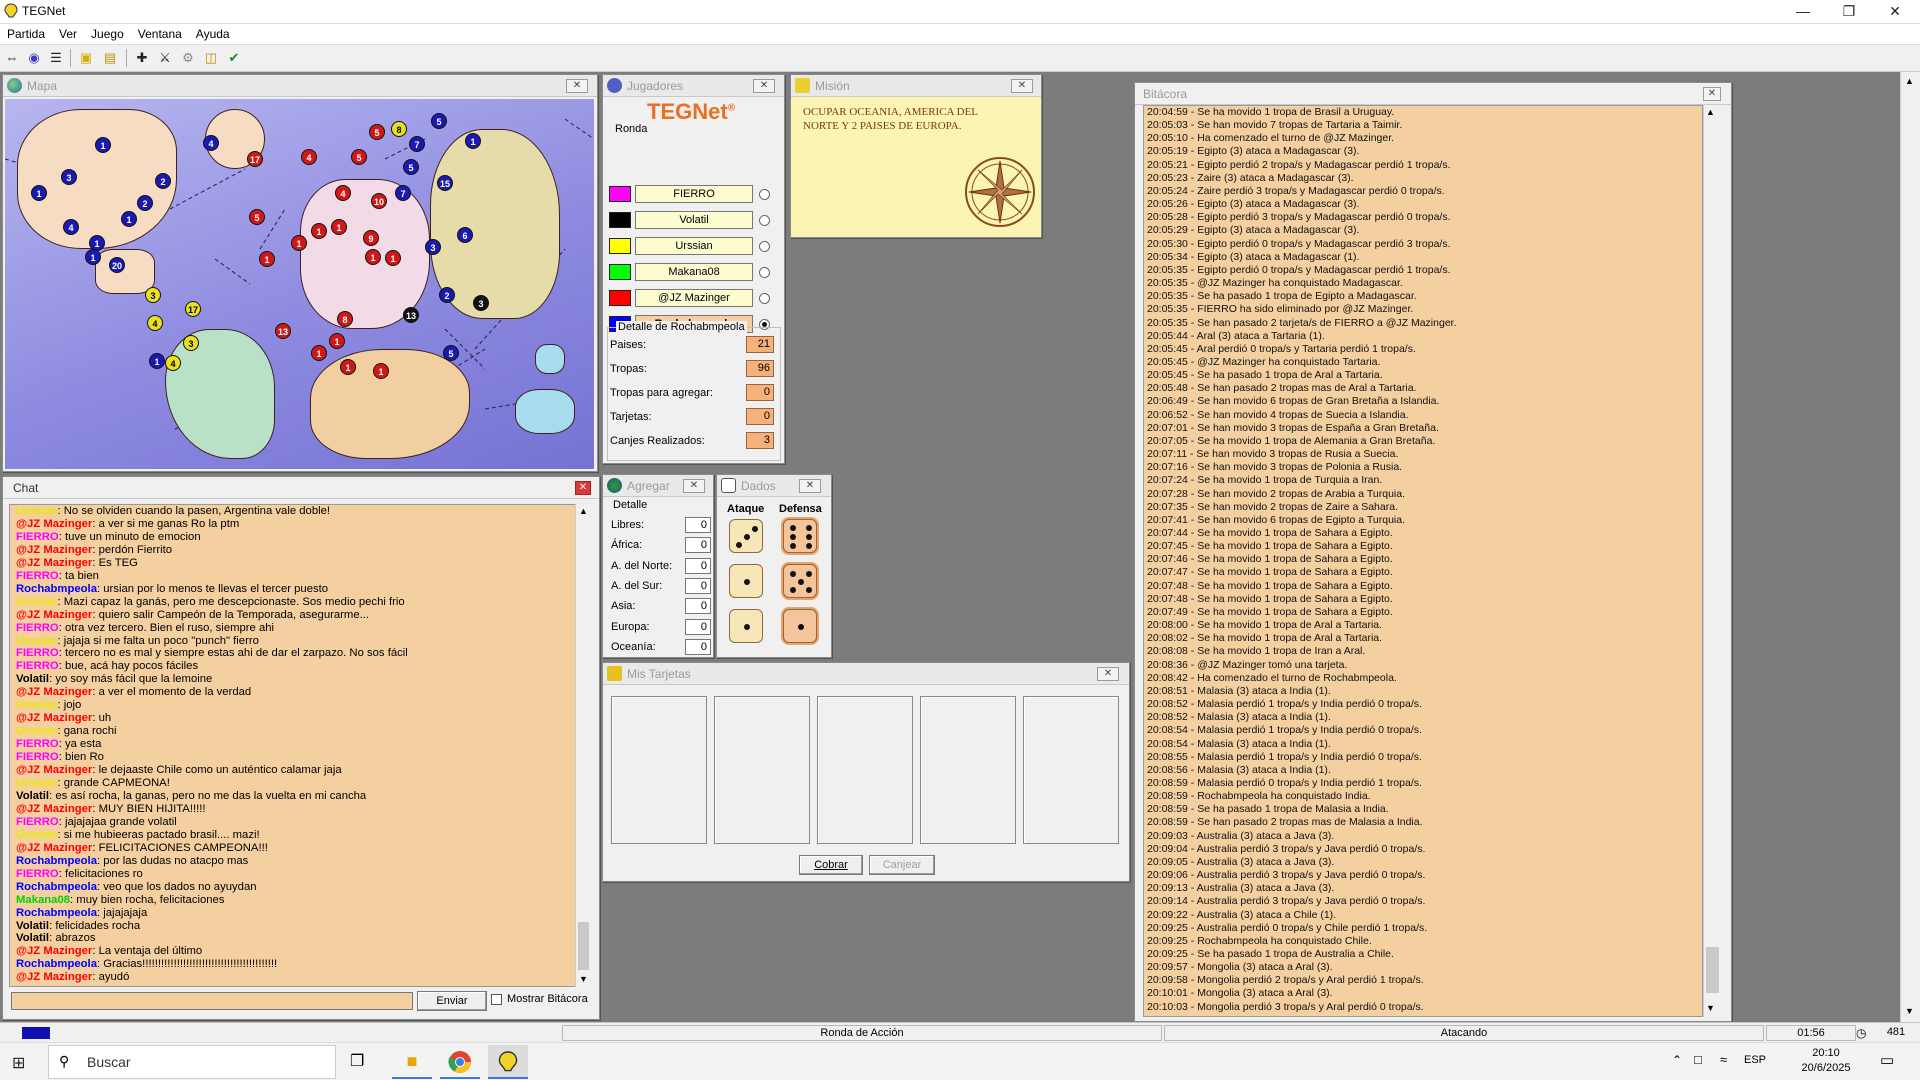  I want to click on windows-start-button: ⊞, so click(18, 1063).